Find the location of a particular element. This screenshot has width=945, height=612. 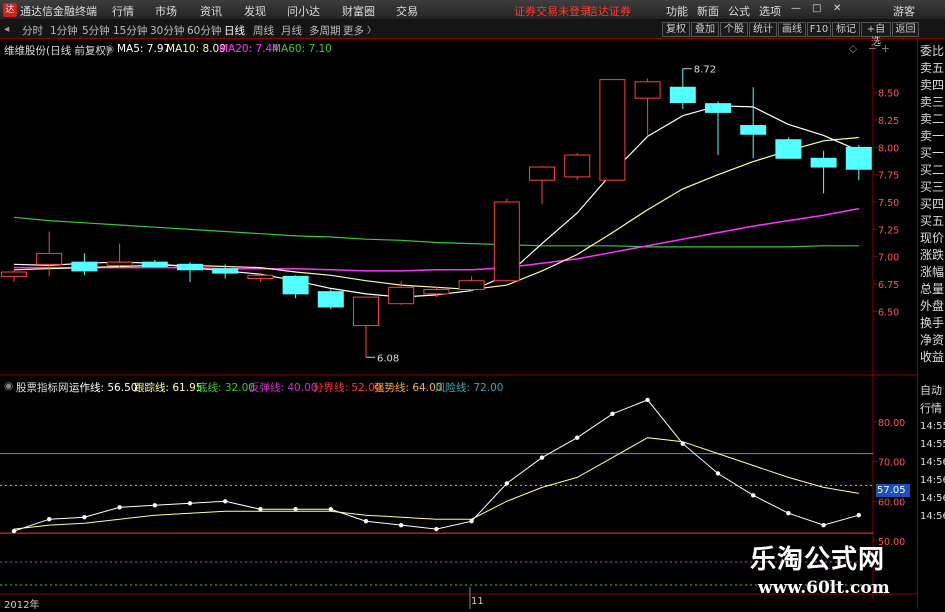

indicator-tick-label: 60.00 is located at coordinates (891, 502).